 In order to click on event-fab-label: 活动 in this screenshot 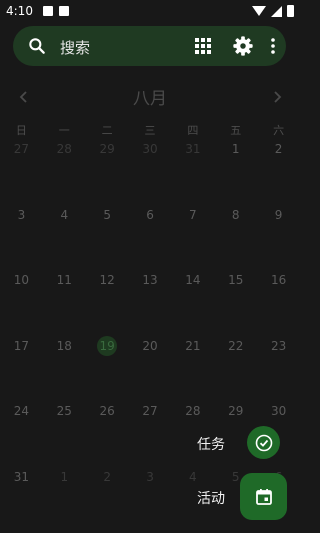, I will do `click(211, 498)`.